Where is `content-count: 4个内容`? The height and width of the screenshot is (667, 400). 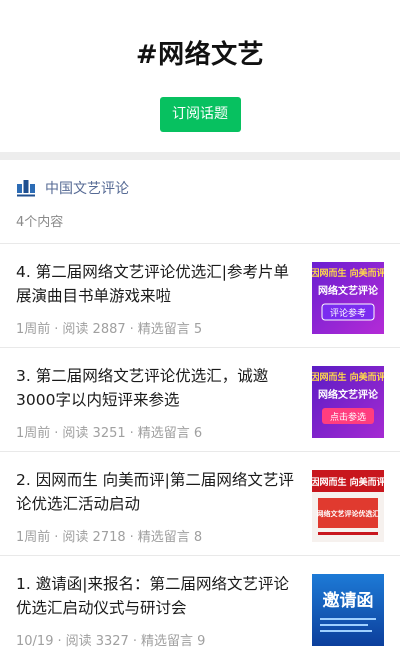 content-count: 4个内容 is located at coordinates (40, 222).